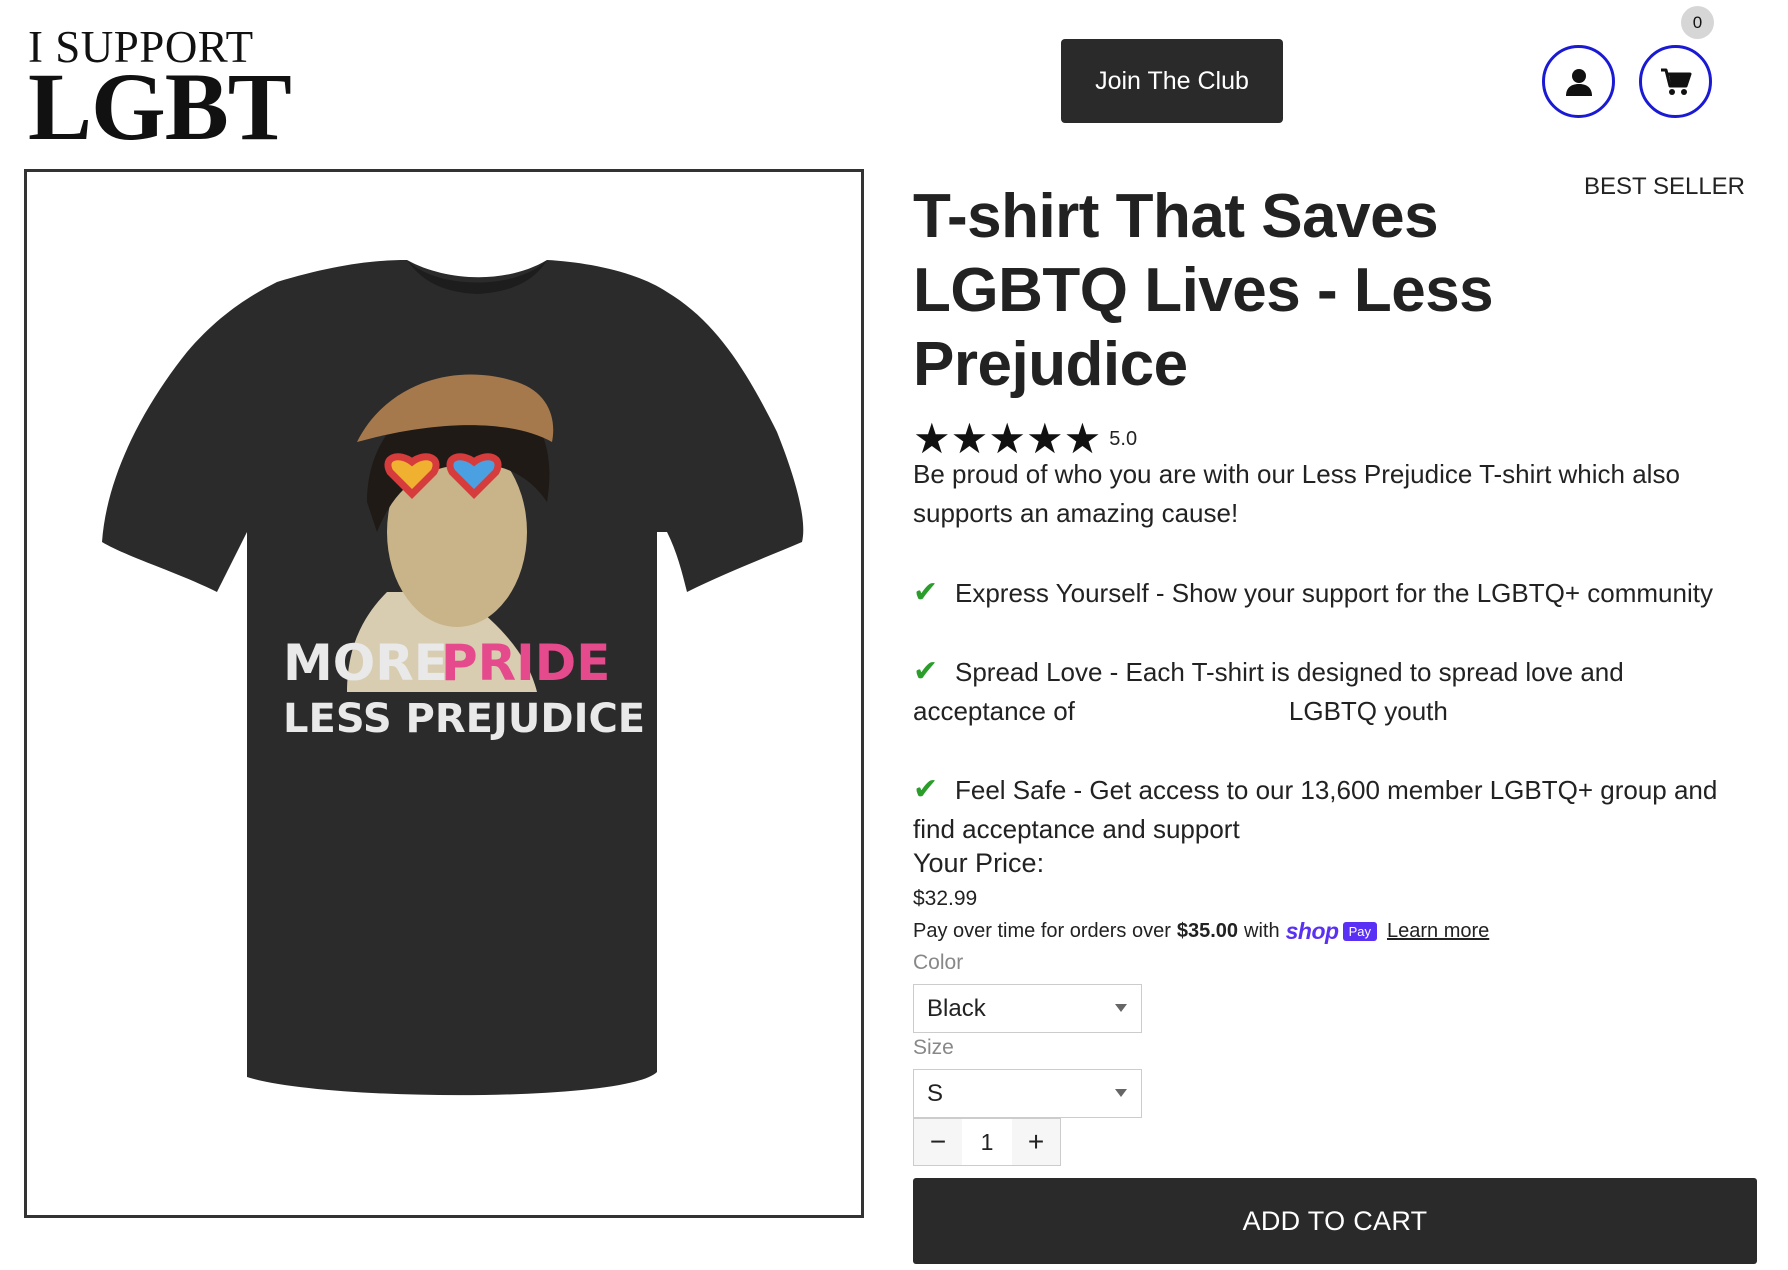 This screenshot has height=1270, width=1788. What do you see at coordinates (1697, 22) in the screenshot?
I see `cart-count-badge: 0` at bounding box center [1697, 22].